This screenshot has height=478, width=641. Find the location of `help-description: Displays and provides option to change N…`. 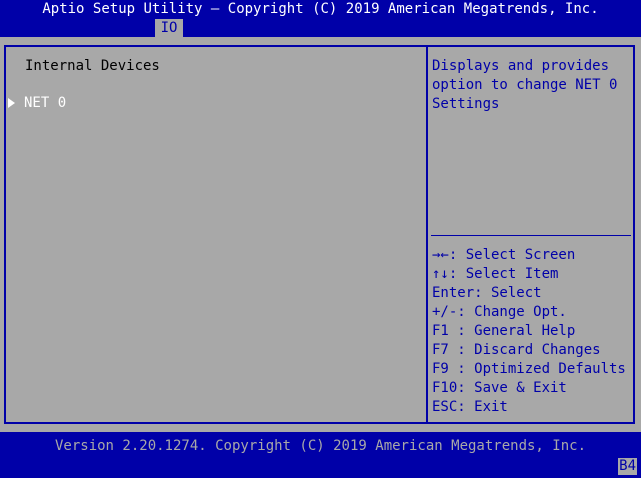

help-description: Displays and provides option to change N… is located at coordinates (529, 85).